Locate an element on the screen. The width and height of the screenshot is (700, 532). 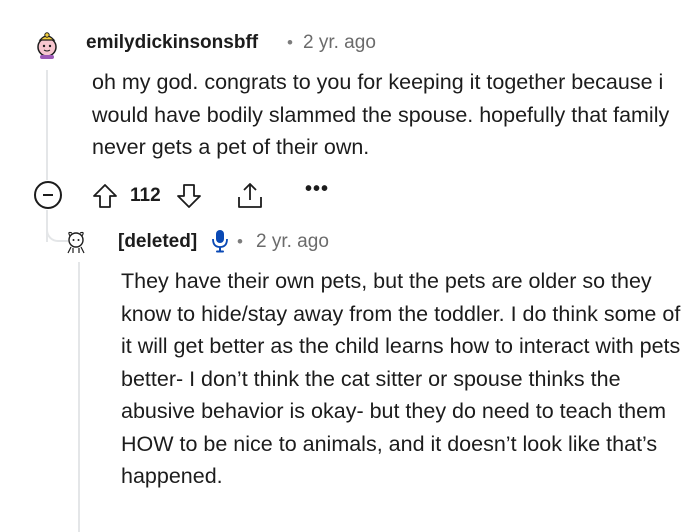
downvote-icon is located at coordinates (189, 196).